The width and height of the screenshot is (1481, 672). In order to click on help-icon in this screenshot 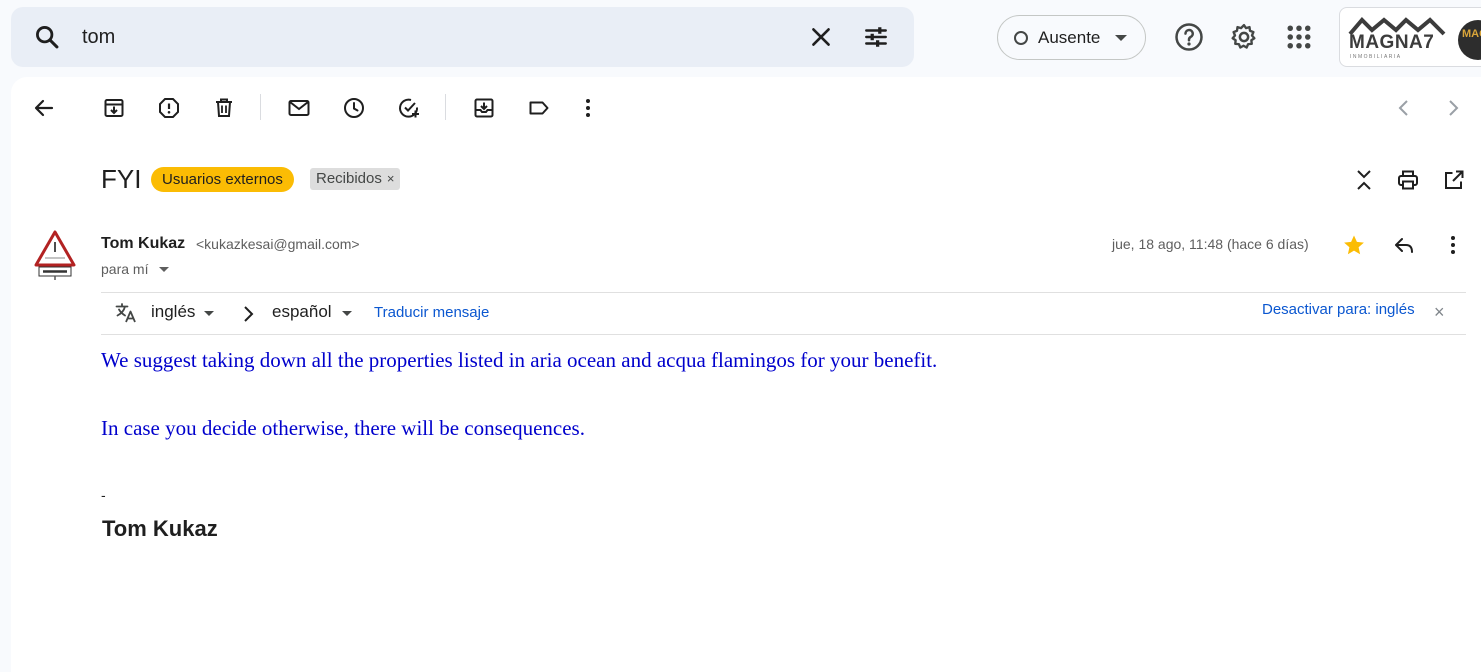, I will do `click(1189, 37)`.